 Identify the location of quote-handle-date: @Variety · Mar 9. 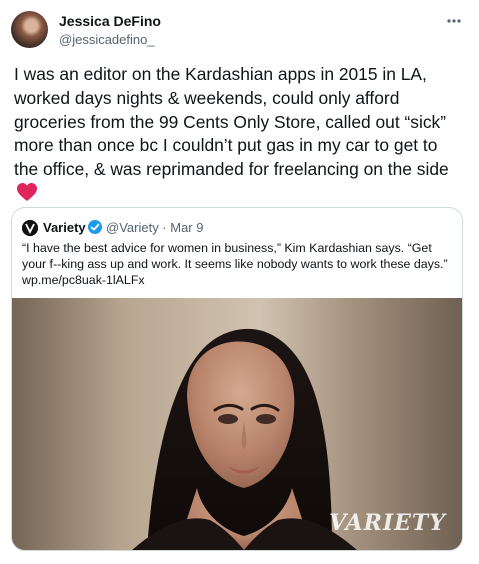
(154, 227).